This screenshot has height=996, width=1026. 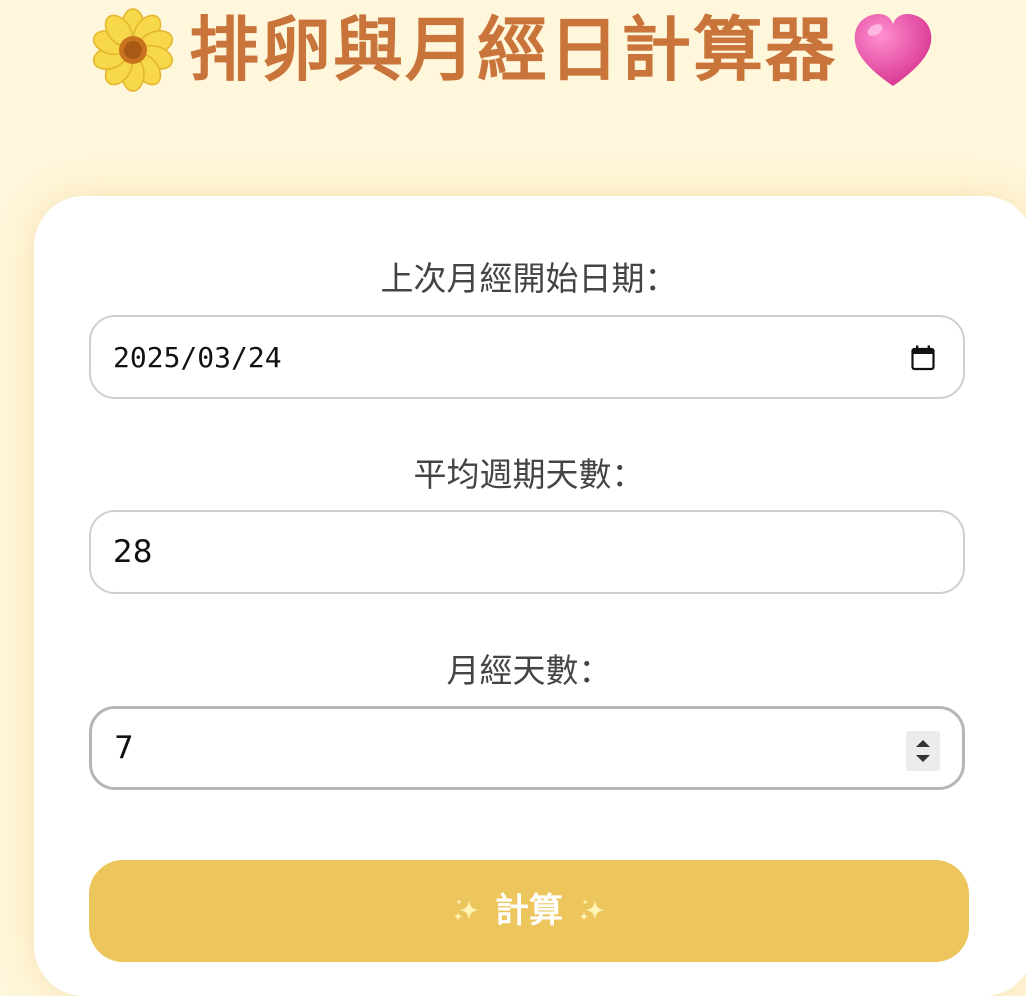 What do you see at coordinates (527, 552) in the screenshot?
I see `cycle-length-input: 28` at bounding box center [527, 552].